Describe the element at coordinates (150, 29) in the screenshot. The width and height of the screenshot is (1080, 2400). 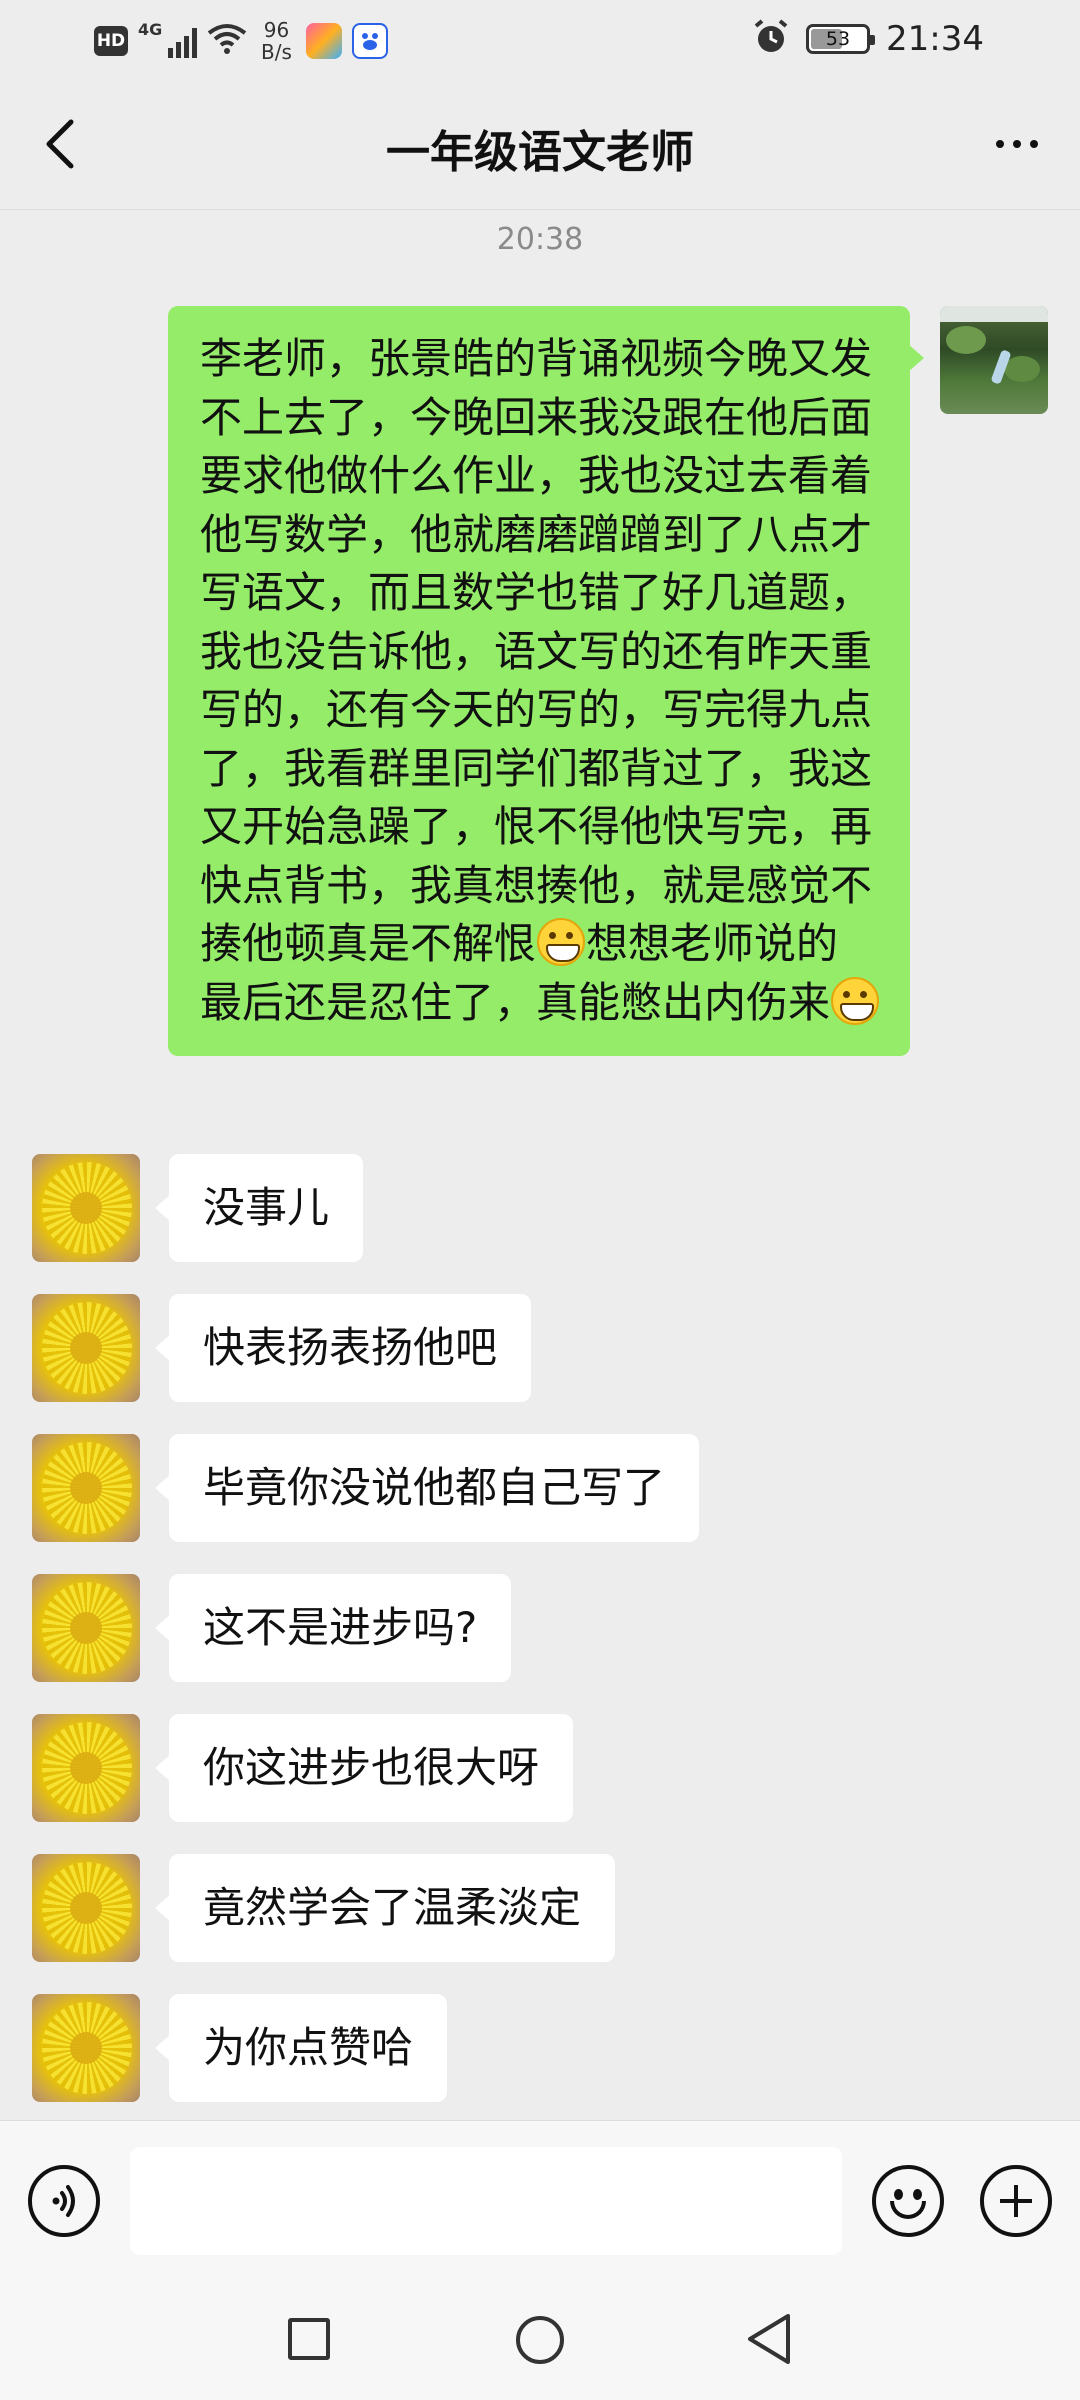
I see `network-type: 4G` at that location.